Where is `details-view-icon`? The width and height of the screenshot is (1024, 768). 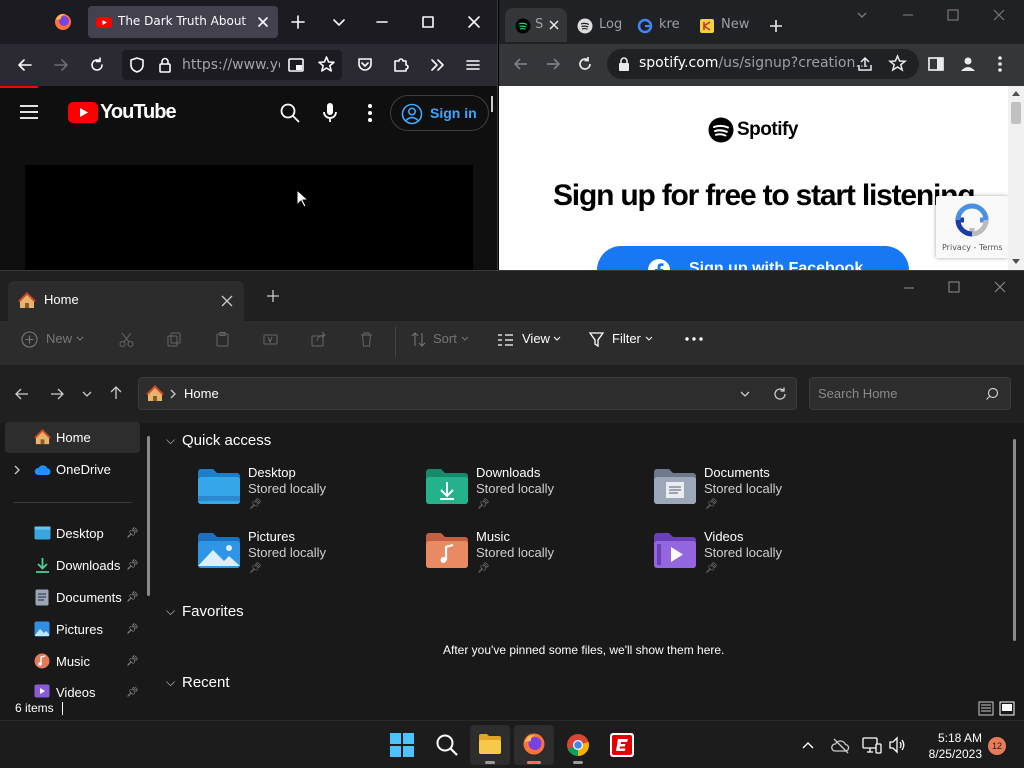
details-view-icon is located at coordinates (986, 708).